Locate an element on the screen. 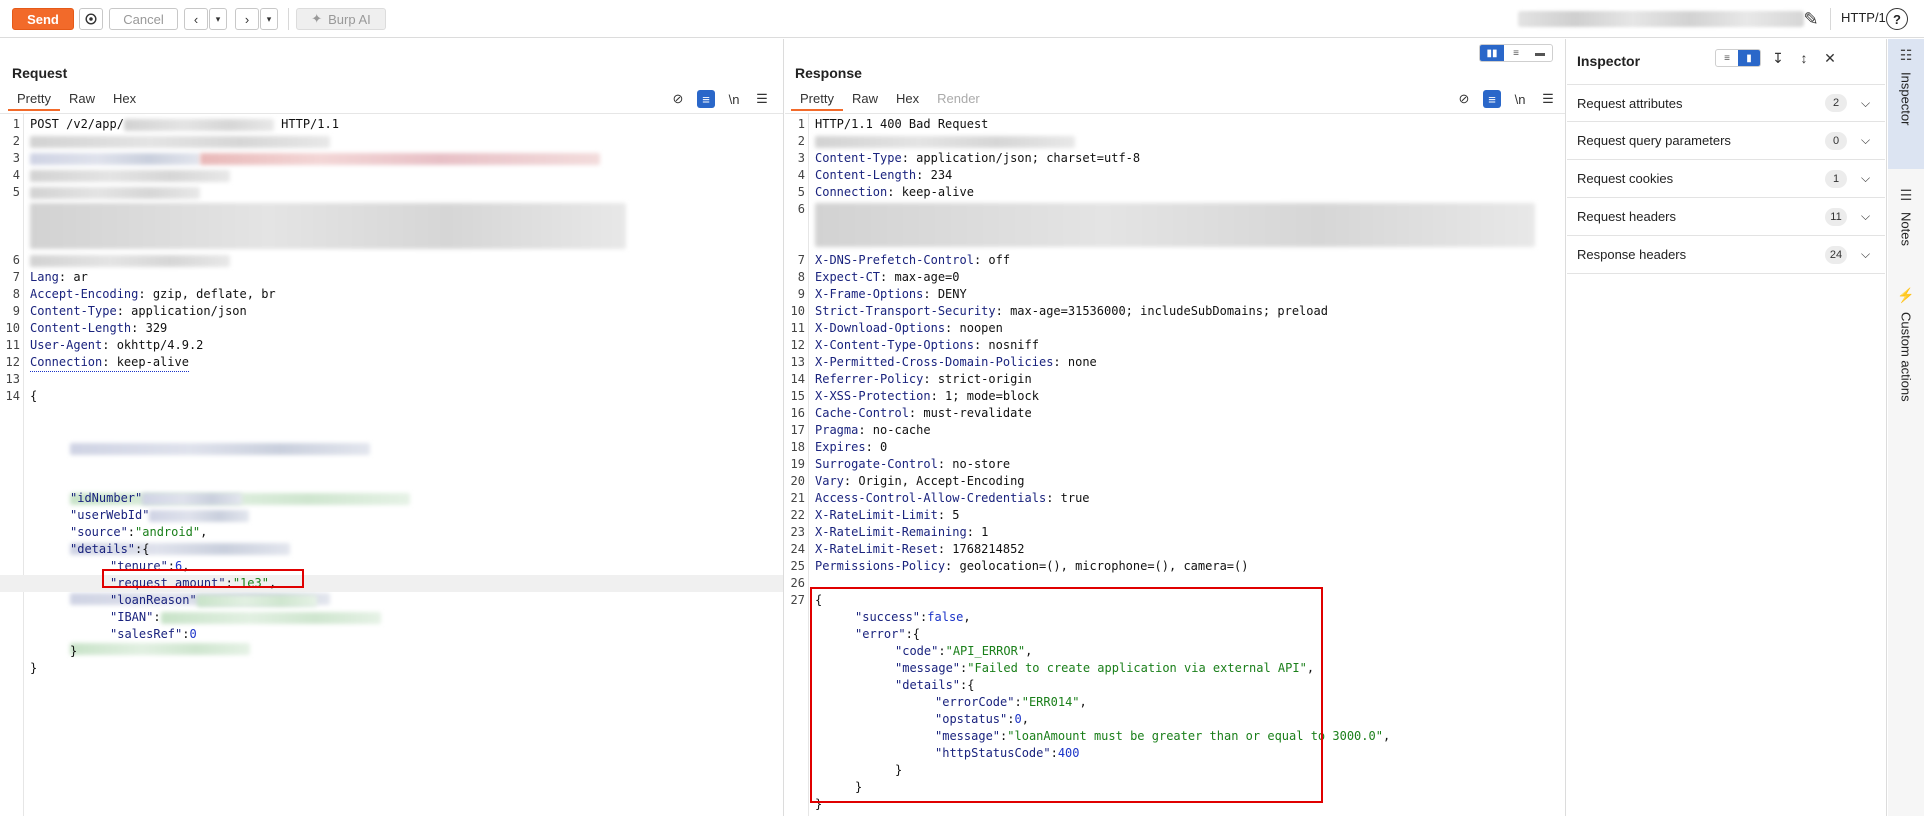 This screenshot has height=816, width=1924. inspector-tools: ≡ ▮ ↧ ↕ ✕ is located at coordinates (1777, 58).